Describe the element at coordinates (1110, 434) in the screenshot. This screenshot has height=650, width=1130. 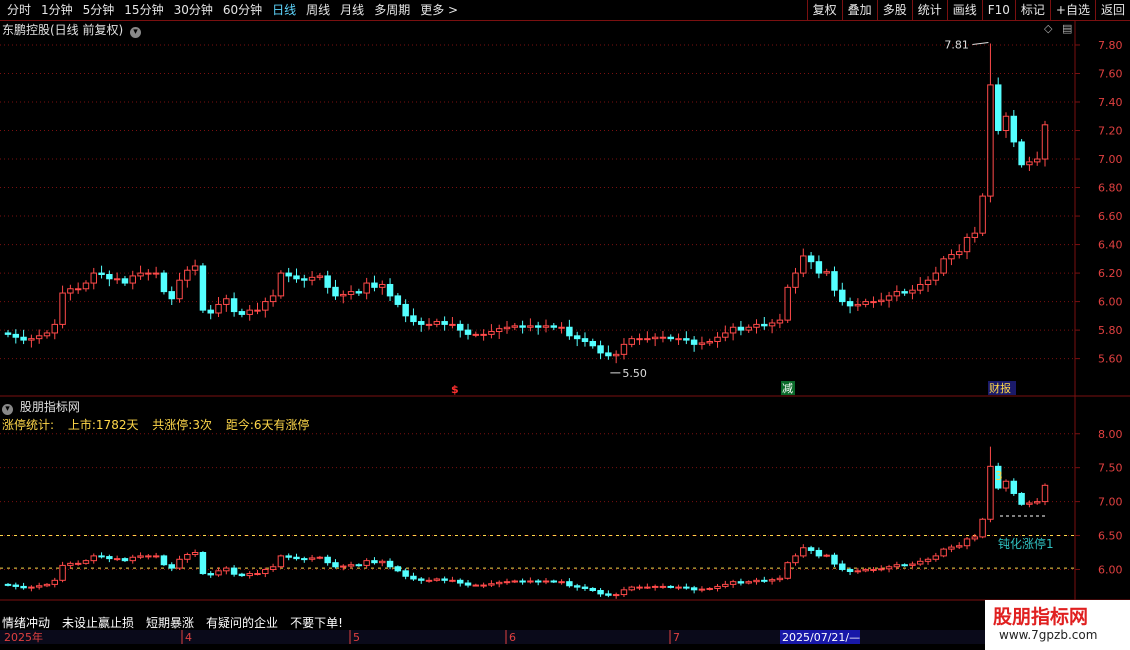
I see `sub-y-tick-label: 8.00` at that location.